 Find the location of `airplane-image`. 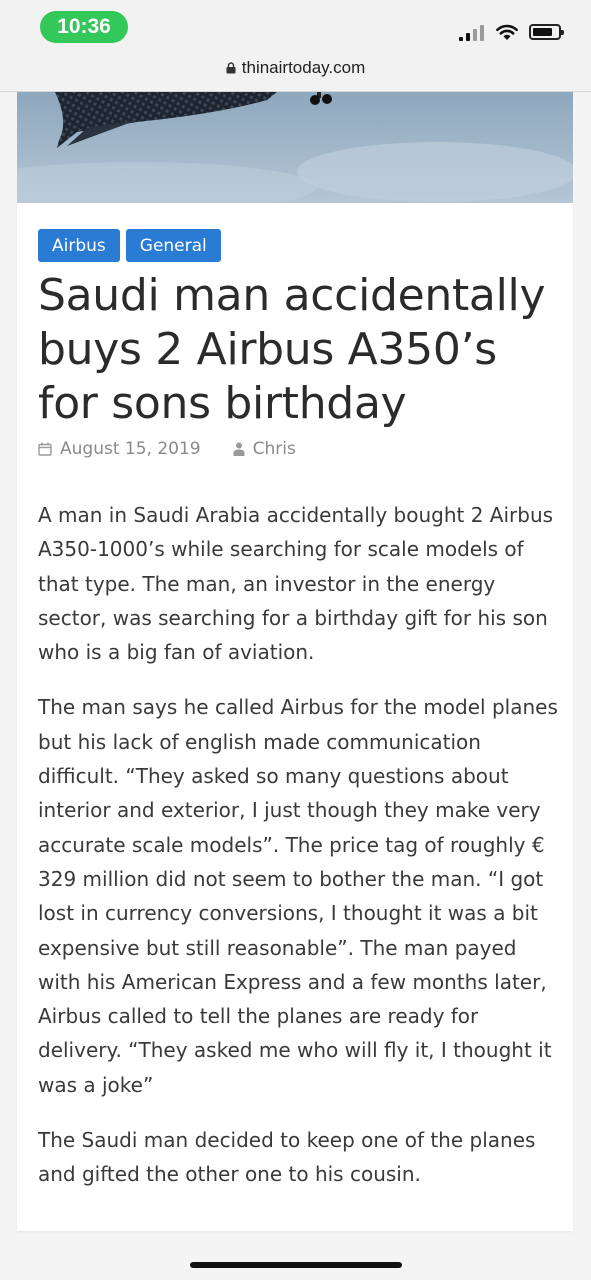

airplane-image is located at coordinates (295, 147).